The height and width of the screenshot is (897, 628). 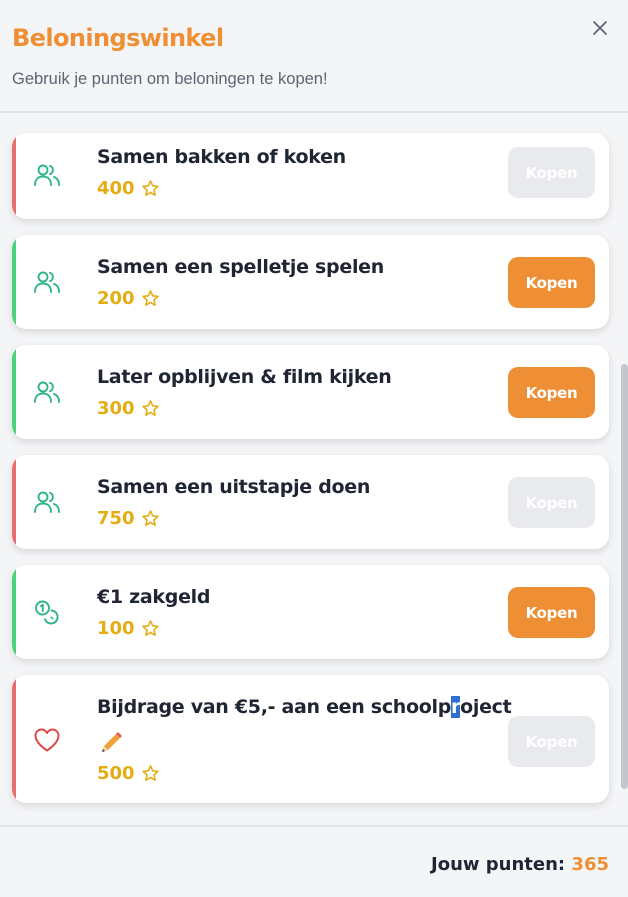 What do you see at coordinates (456, 707) in the screenshot?
I see `text-selection: r` at bounding box center [456, 707].